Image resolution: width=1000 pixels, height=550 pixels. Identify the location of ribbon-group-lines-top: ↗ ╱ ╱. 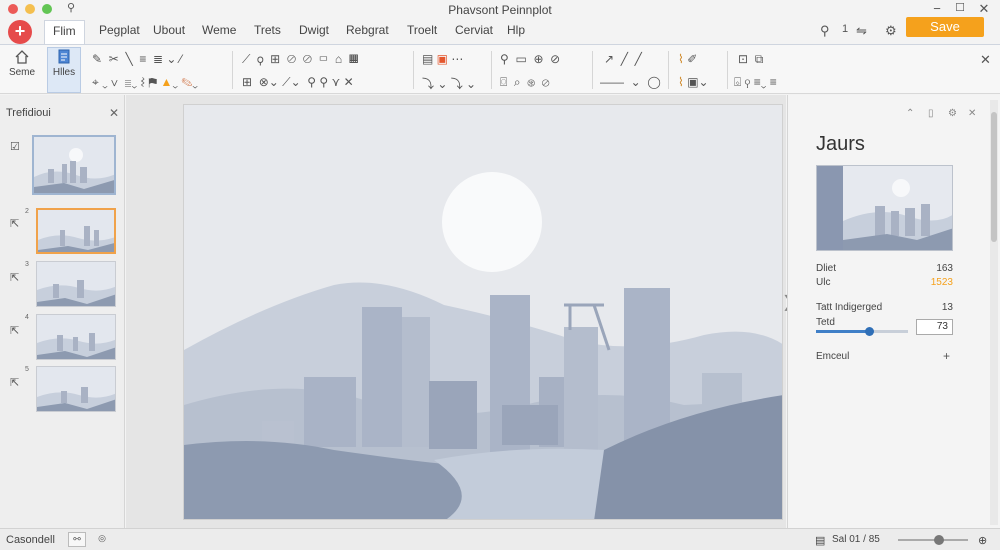
(623, 59).